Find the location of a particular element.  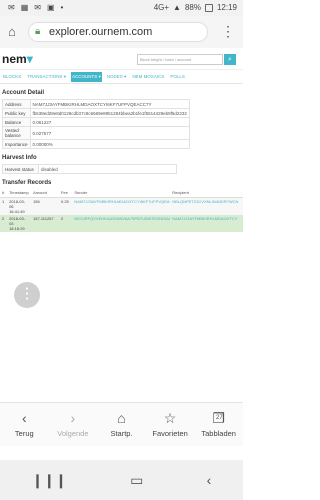

row-label: Balance is located at coordinates (16, 122).